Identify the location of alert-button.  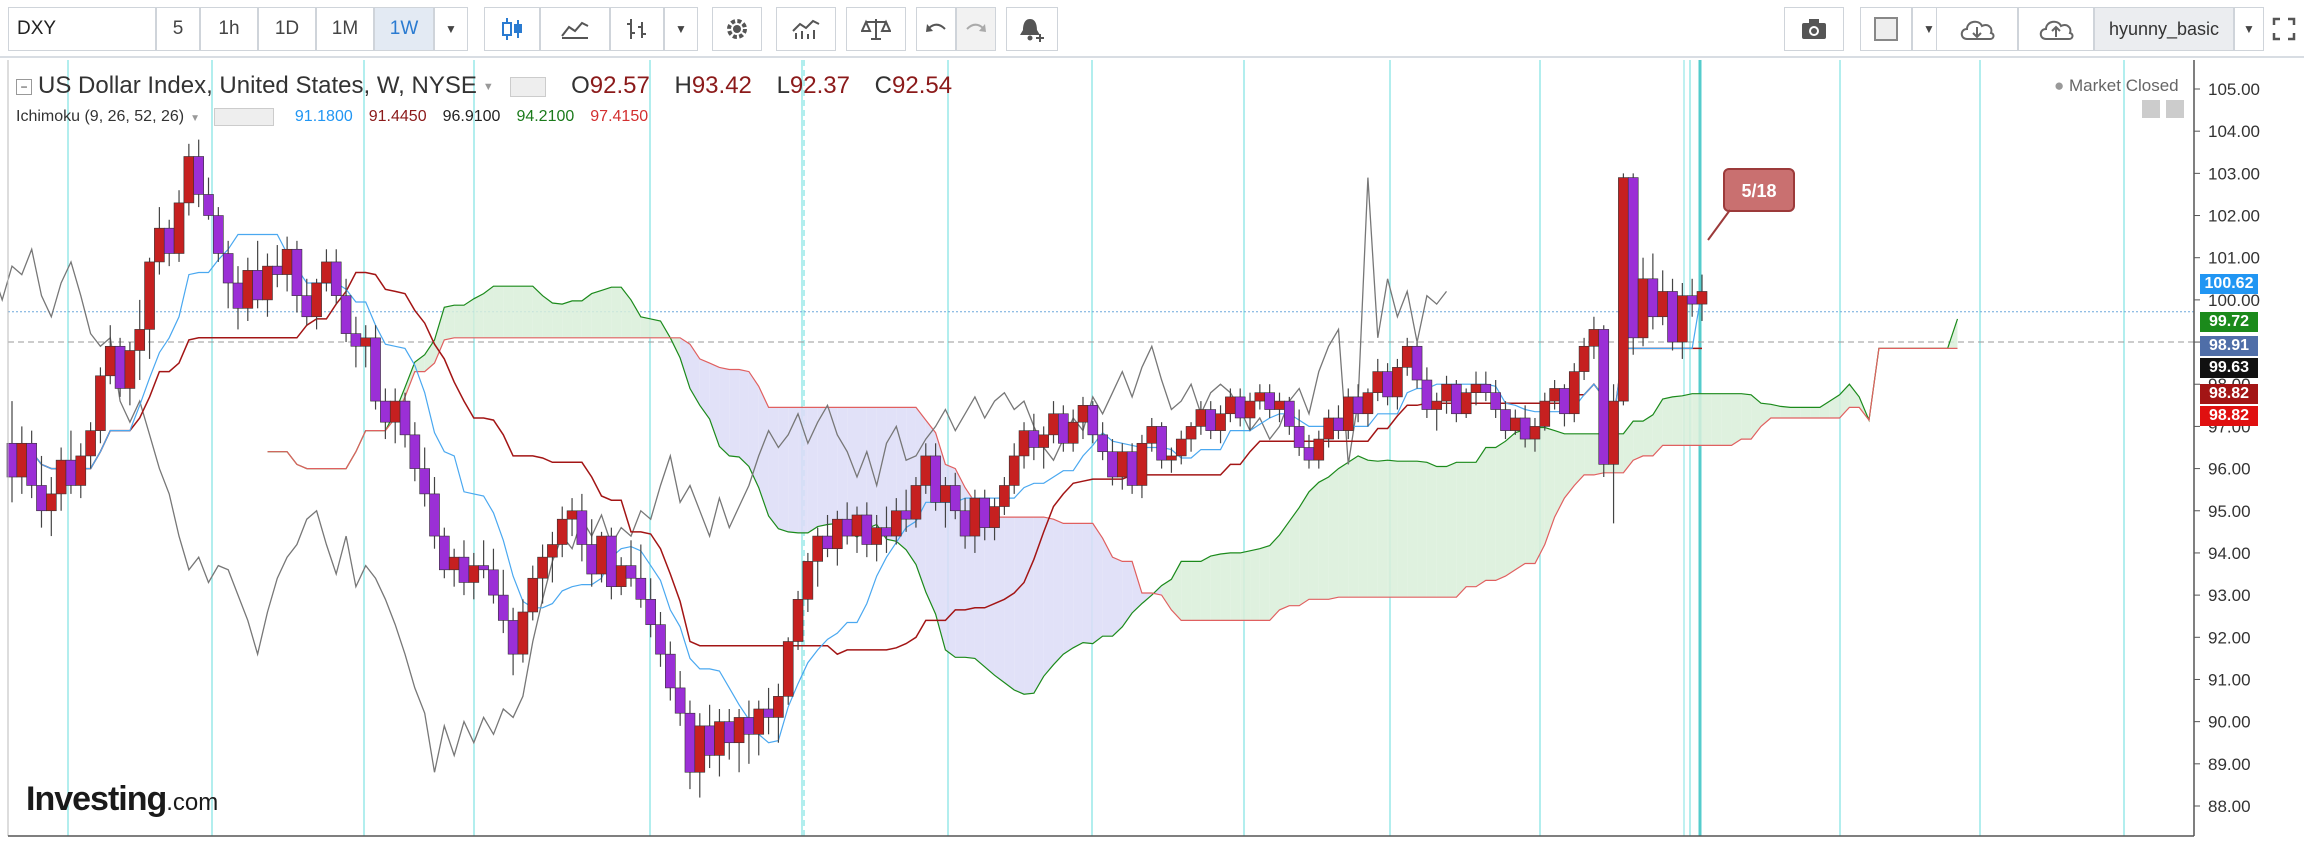
(1032, 29).